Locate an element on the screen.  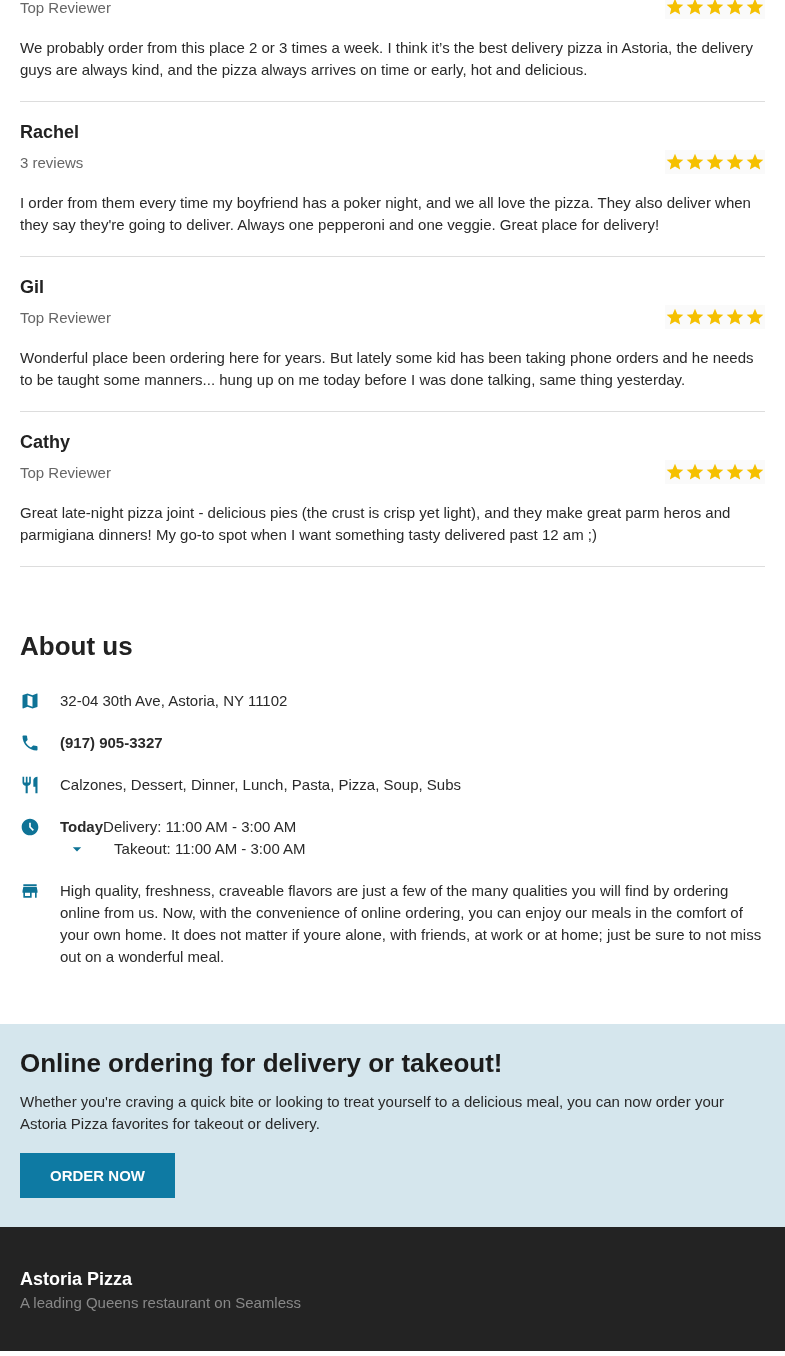
section-heading: About us is located at coordinates (77, 646).